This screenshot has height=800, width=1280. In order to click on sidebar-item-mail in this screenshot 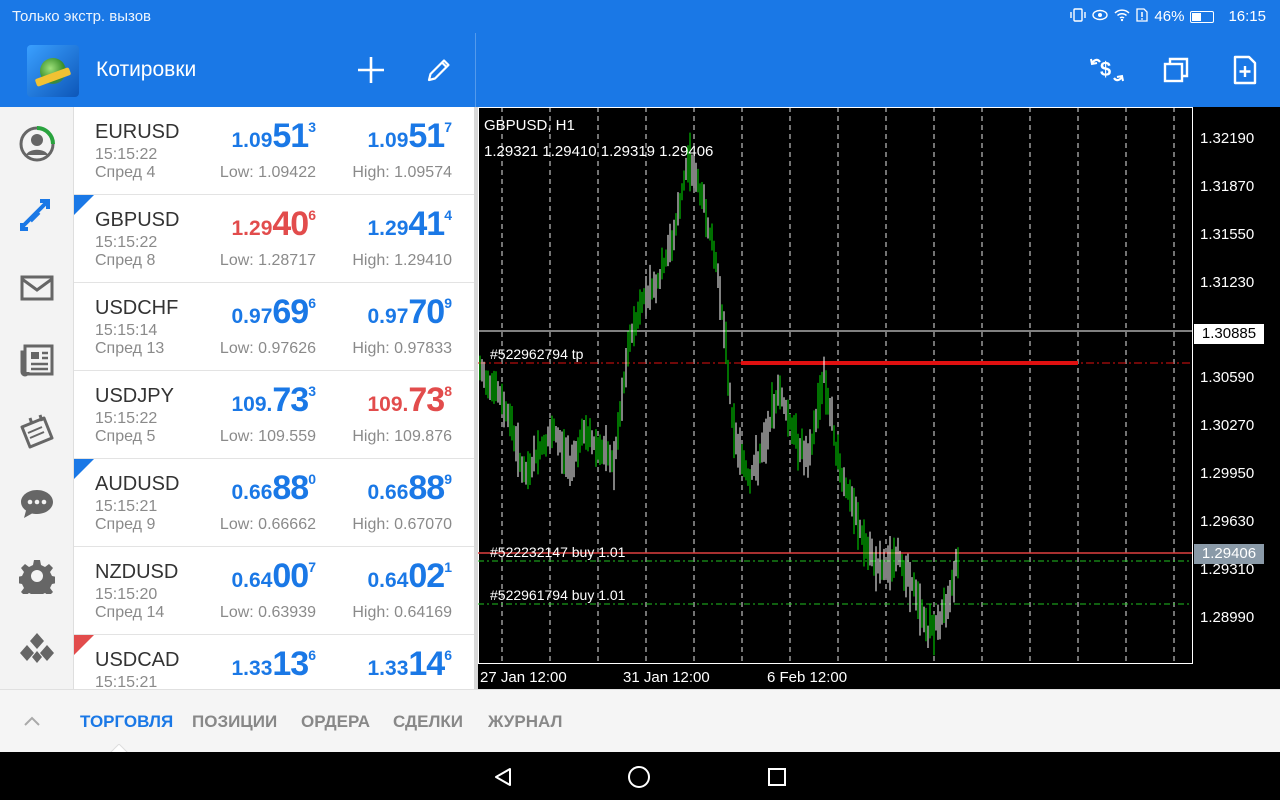, I will do `click(37, 288)`.